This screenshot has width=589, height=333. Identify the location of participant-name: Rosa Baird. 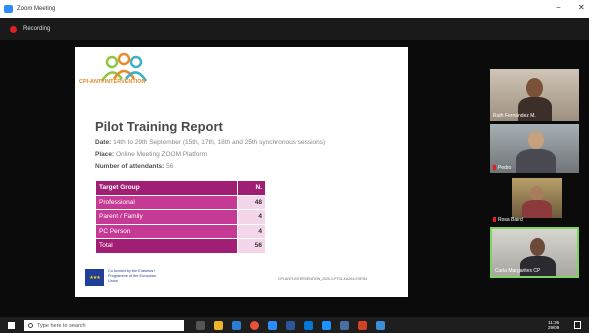
(510, 220).